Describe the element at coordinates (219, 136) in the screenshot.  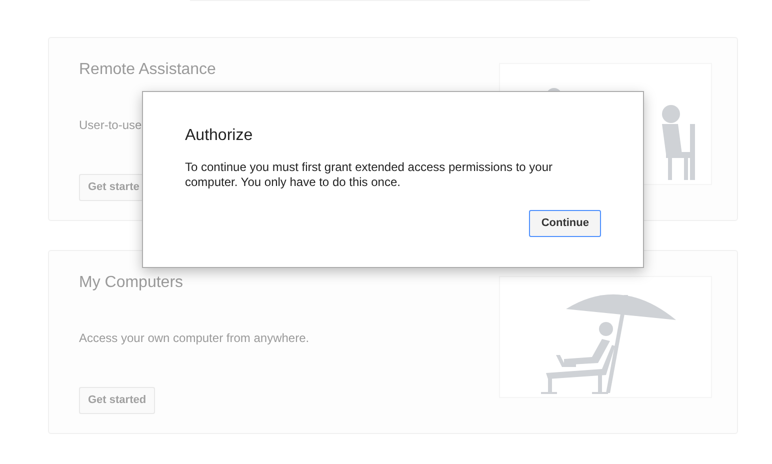
I see `dialog-title: Authorize` at that location.